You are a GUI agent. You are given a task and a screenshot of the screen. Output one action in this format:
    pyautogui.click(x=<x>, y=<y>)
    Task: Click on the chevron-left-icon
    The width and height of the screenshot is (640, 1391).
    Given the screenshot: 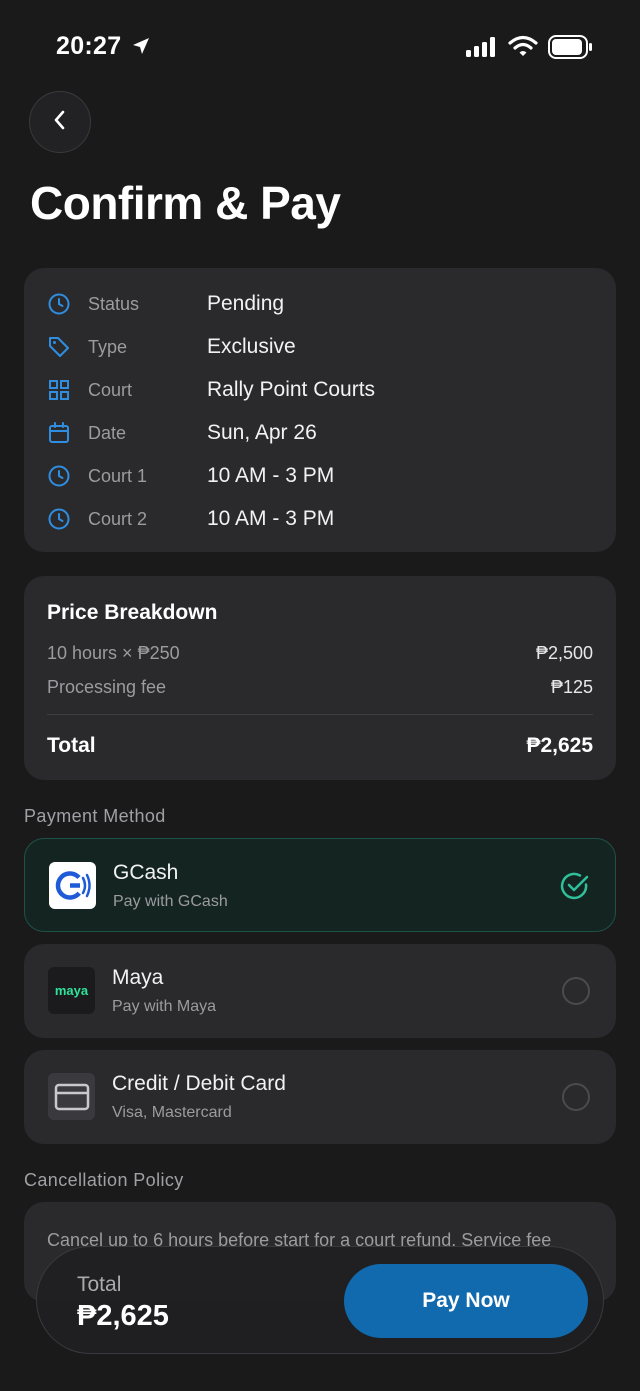 What is the action you would take?
    pyautogui.click(x=60, y=122)
    